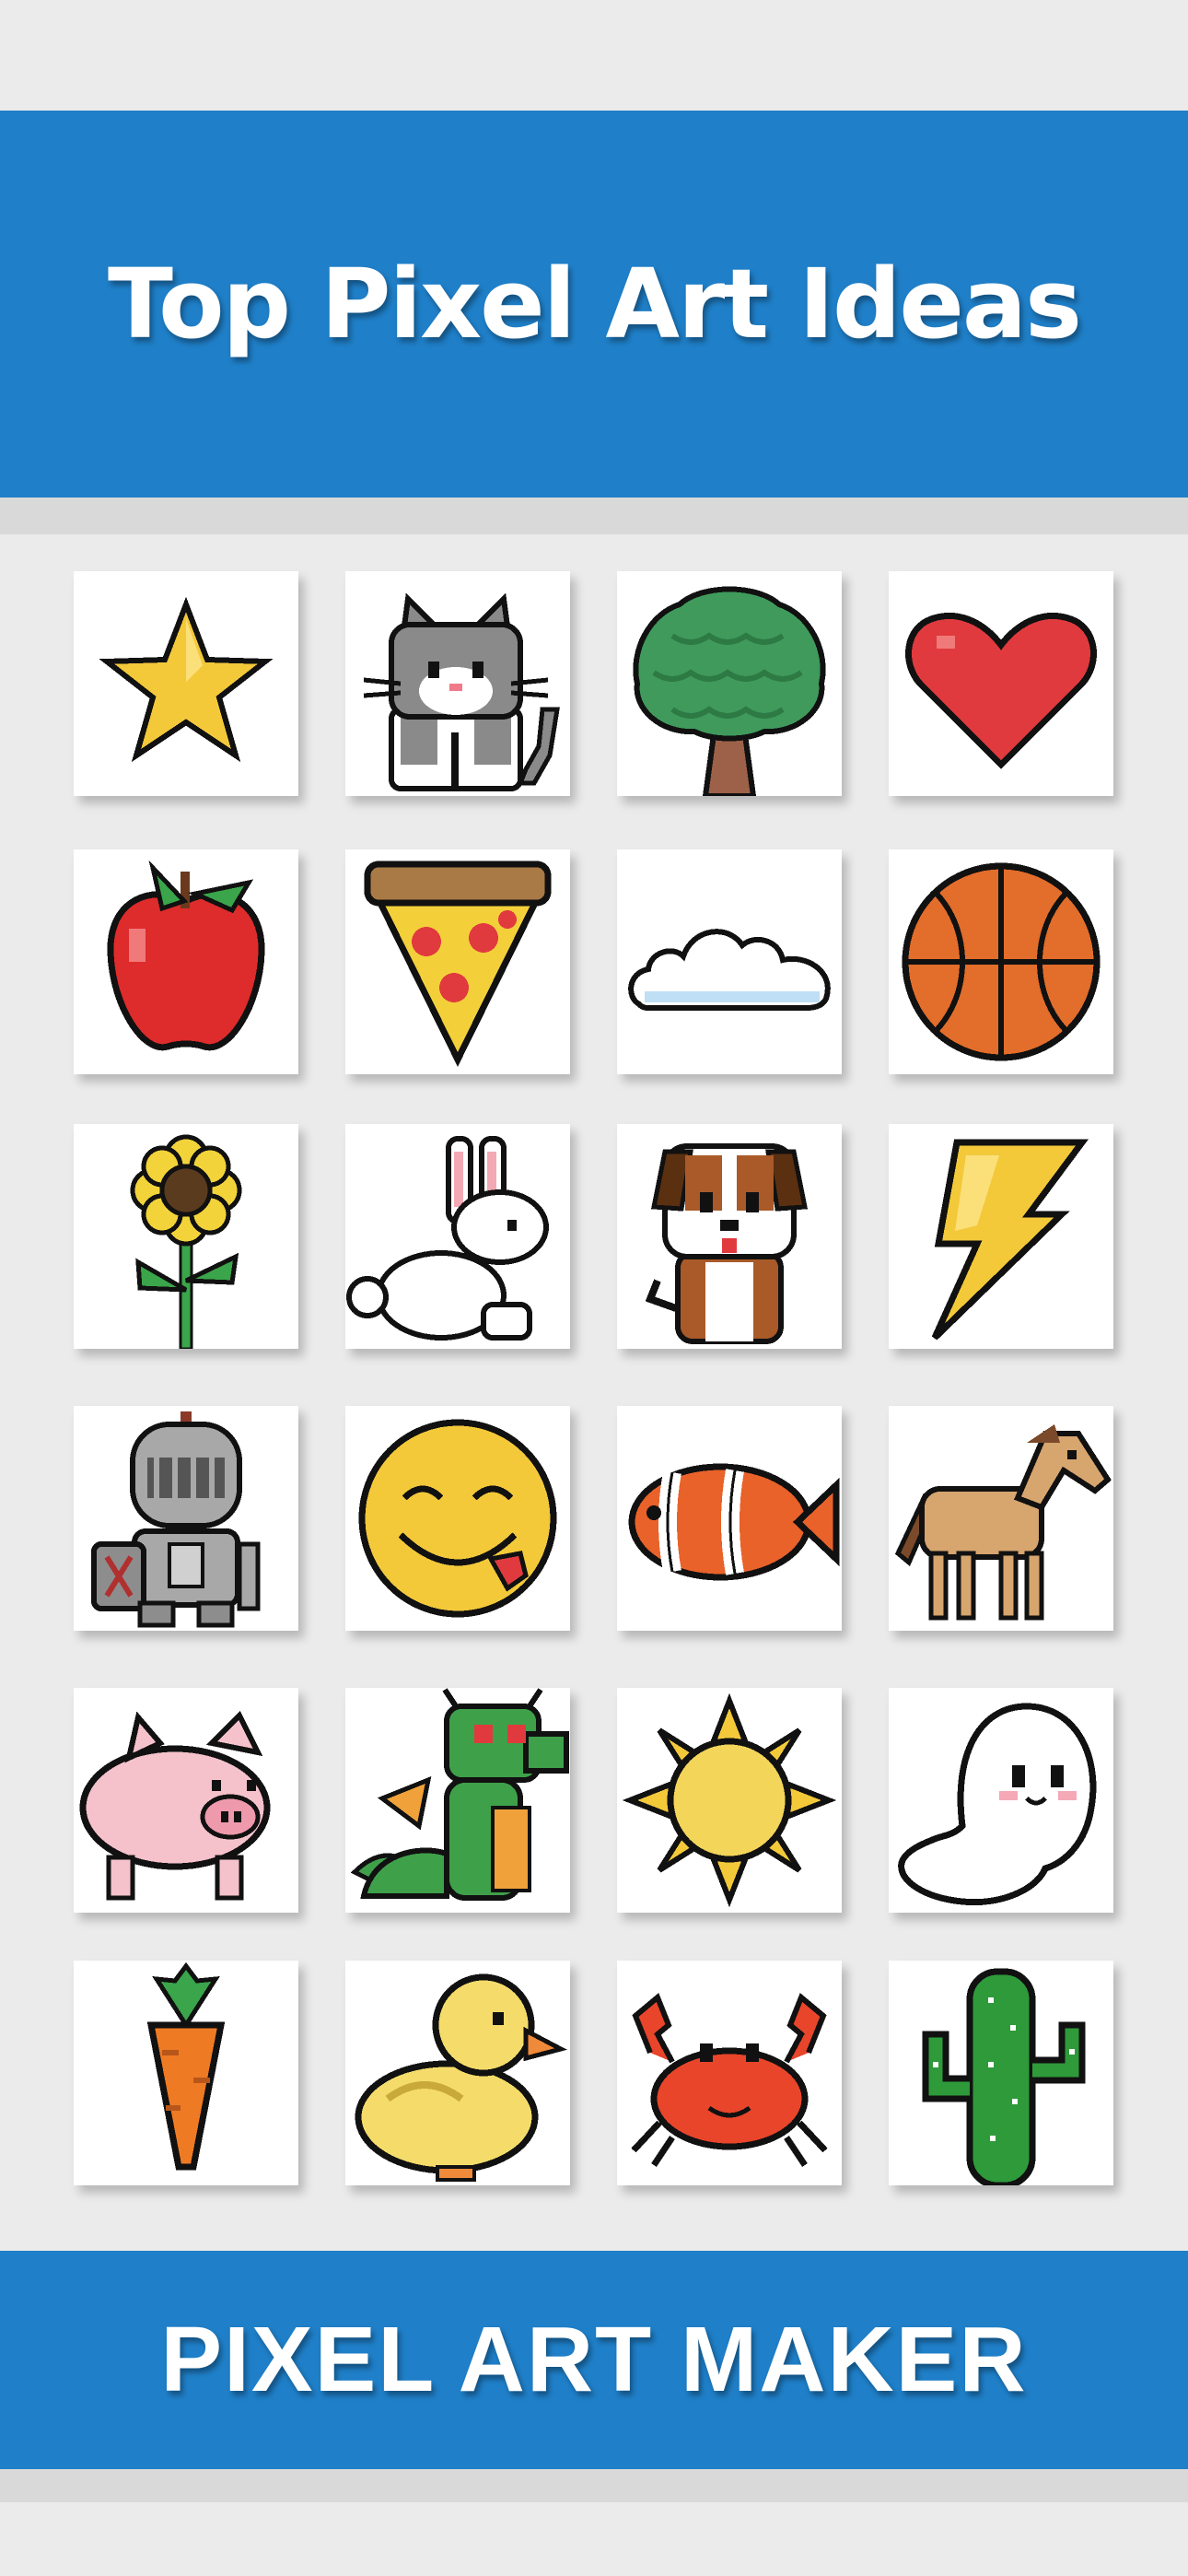  What do you see at coordinates (727, 1243) in the screenshot?
I see `puppy-icon` at bounding box center [727, 1243].